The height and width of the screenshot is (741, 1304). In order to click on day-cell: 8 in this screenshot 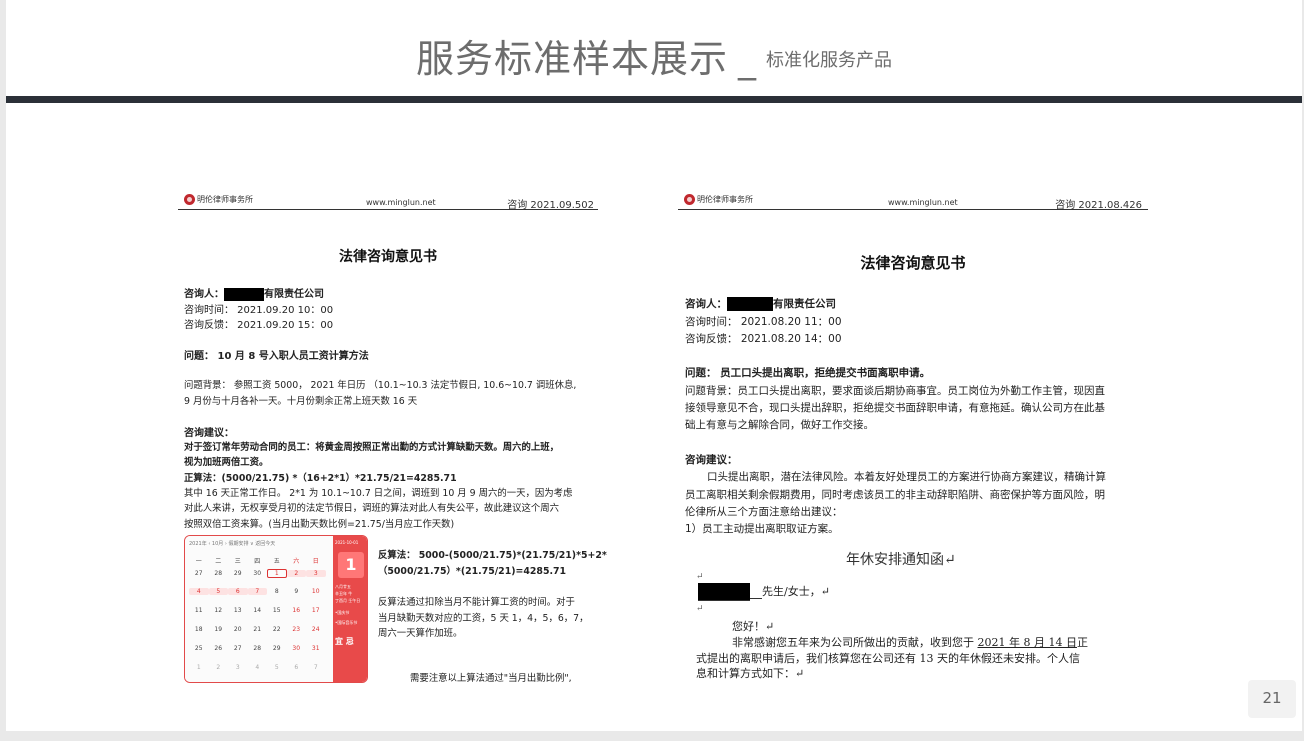, I will do `click(276, 591)`.